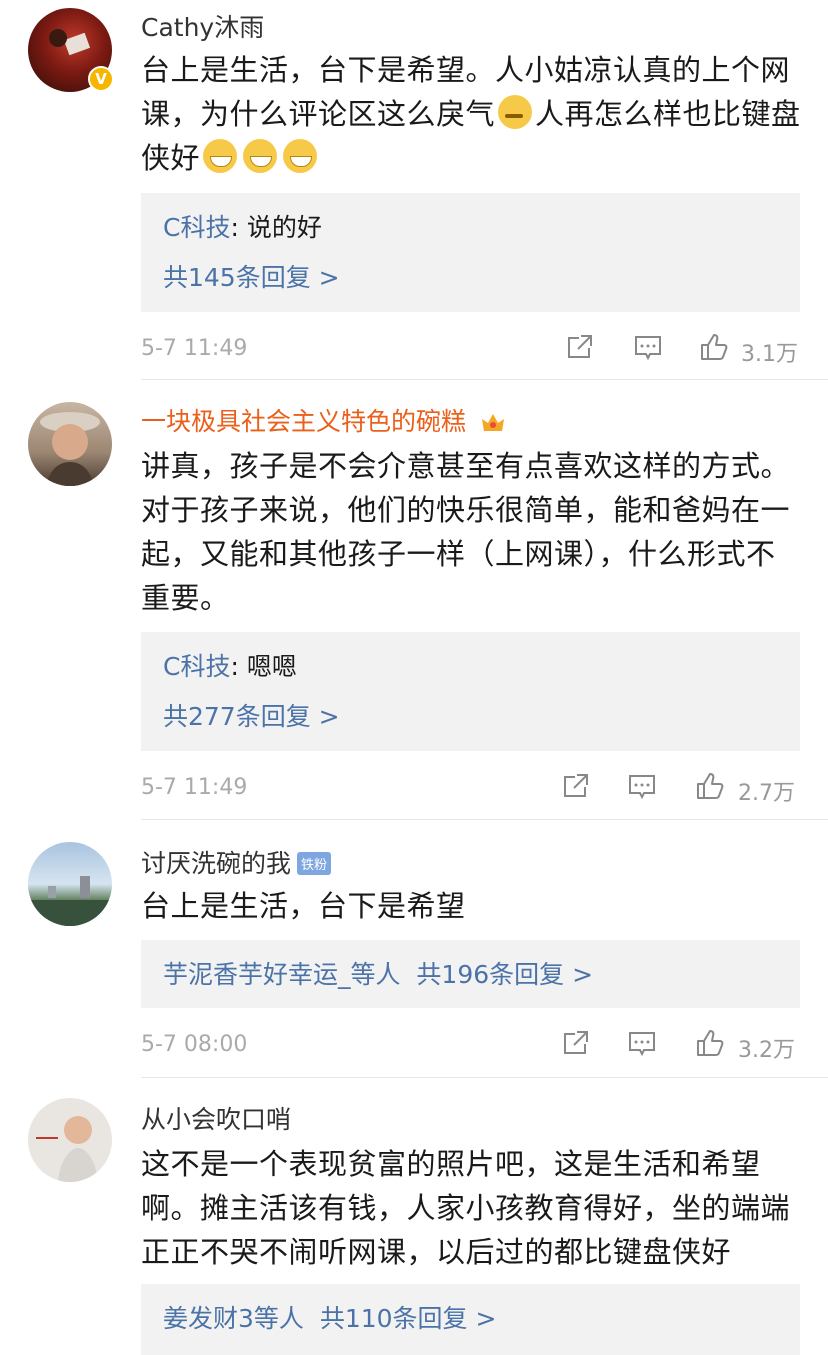 The height and width of the screenshot is (1355, 828). I want to click on username-text: 一块极具社会主义特色的碗糕, so click(304, 421).